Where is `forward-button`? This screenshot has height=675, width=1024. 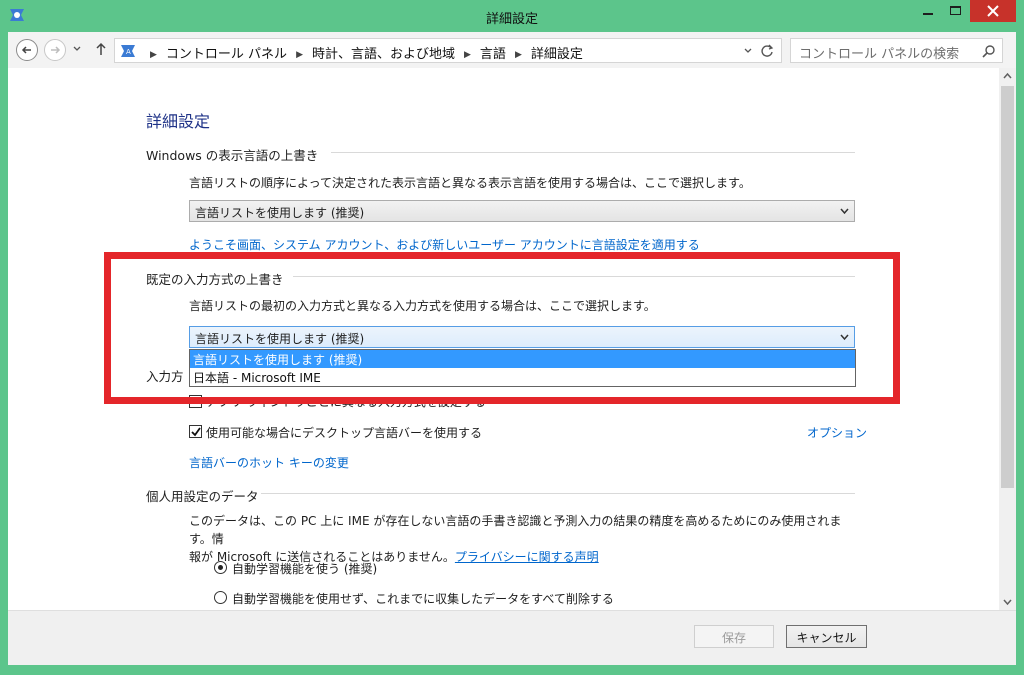
forward-button is located at coordinates (55, 50).